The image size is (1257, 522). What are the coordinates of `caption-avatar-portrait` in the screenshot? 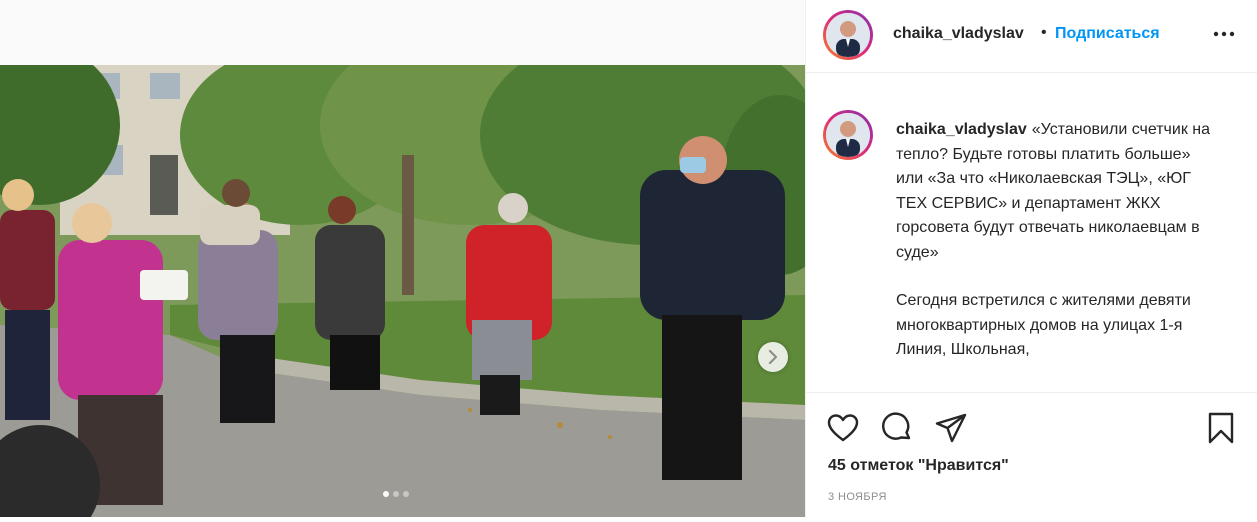 It's located at (848, 135).